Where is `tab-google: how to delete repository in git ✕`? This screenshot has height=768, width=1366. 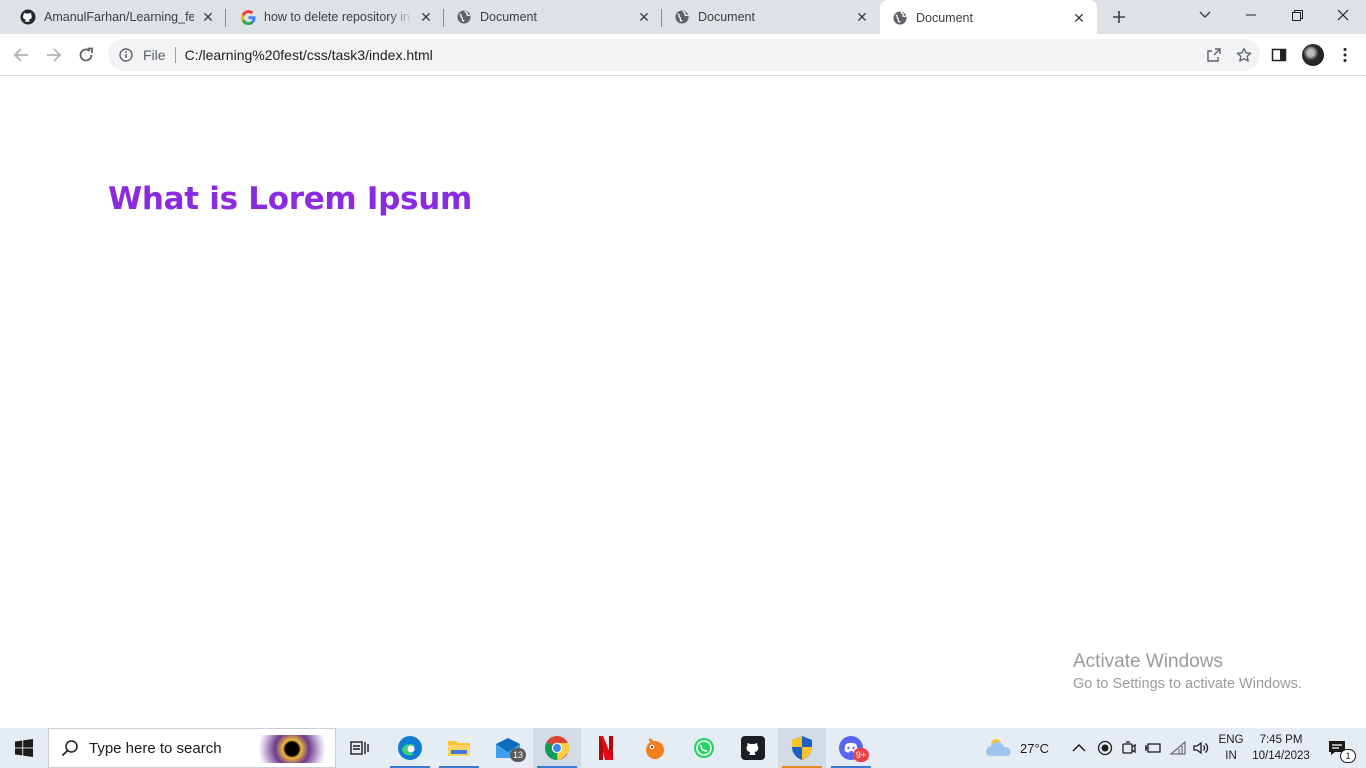
tab-google: how to delete repository in git ✕ is located at coordinates (335, 17).